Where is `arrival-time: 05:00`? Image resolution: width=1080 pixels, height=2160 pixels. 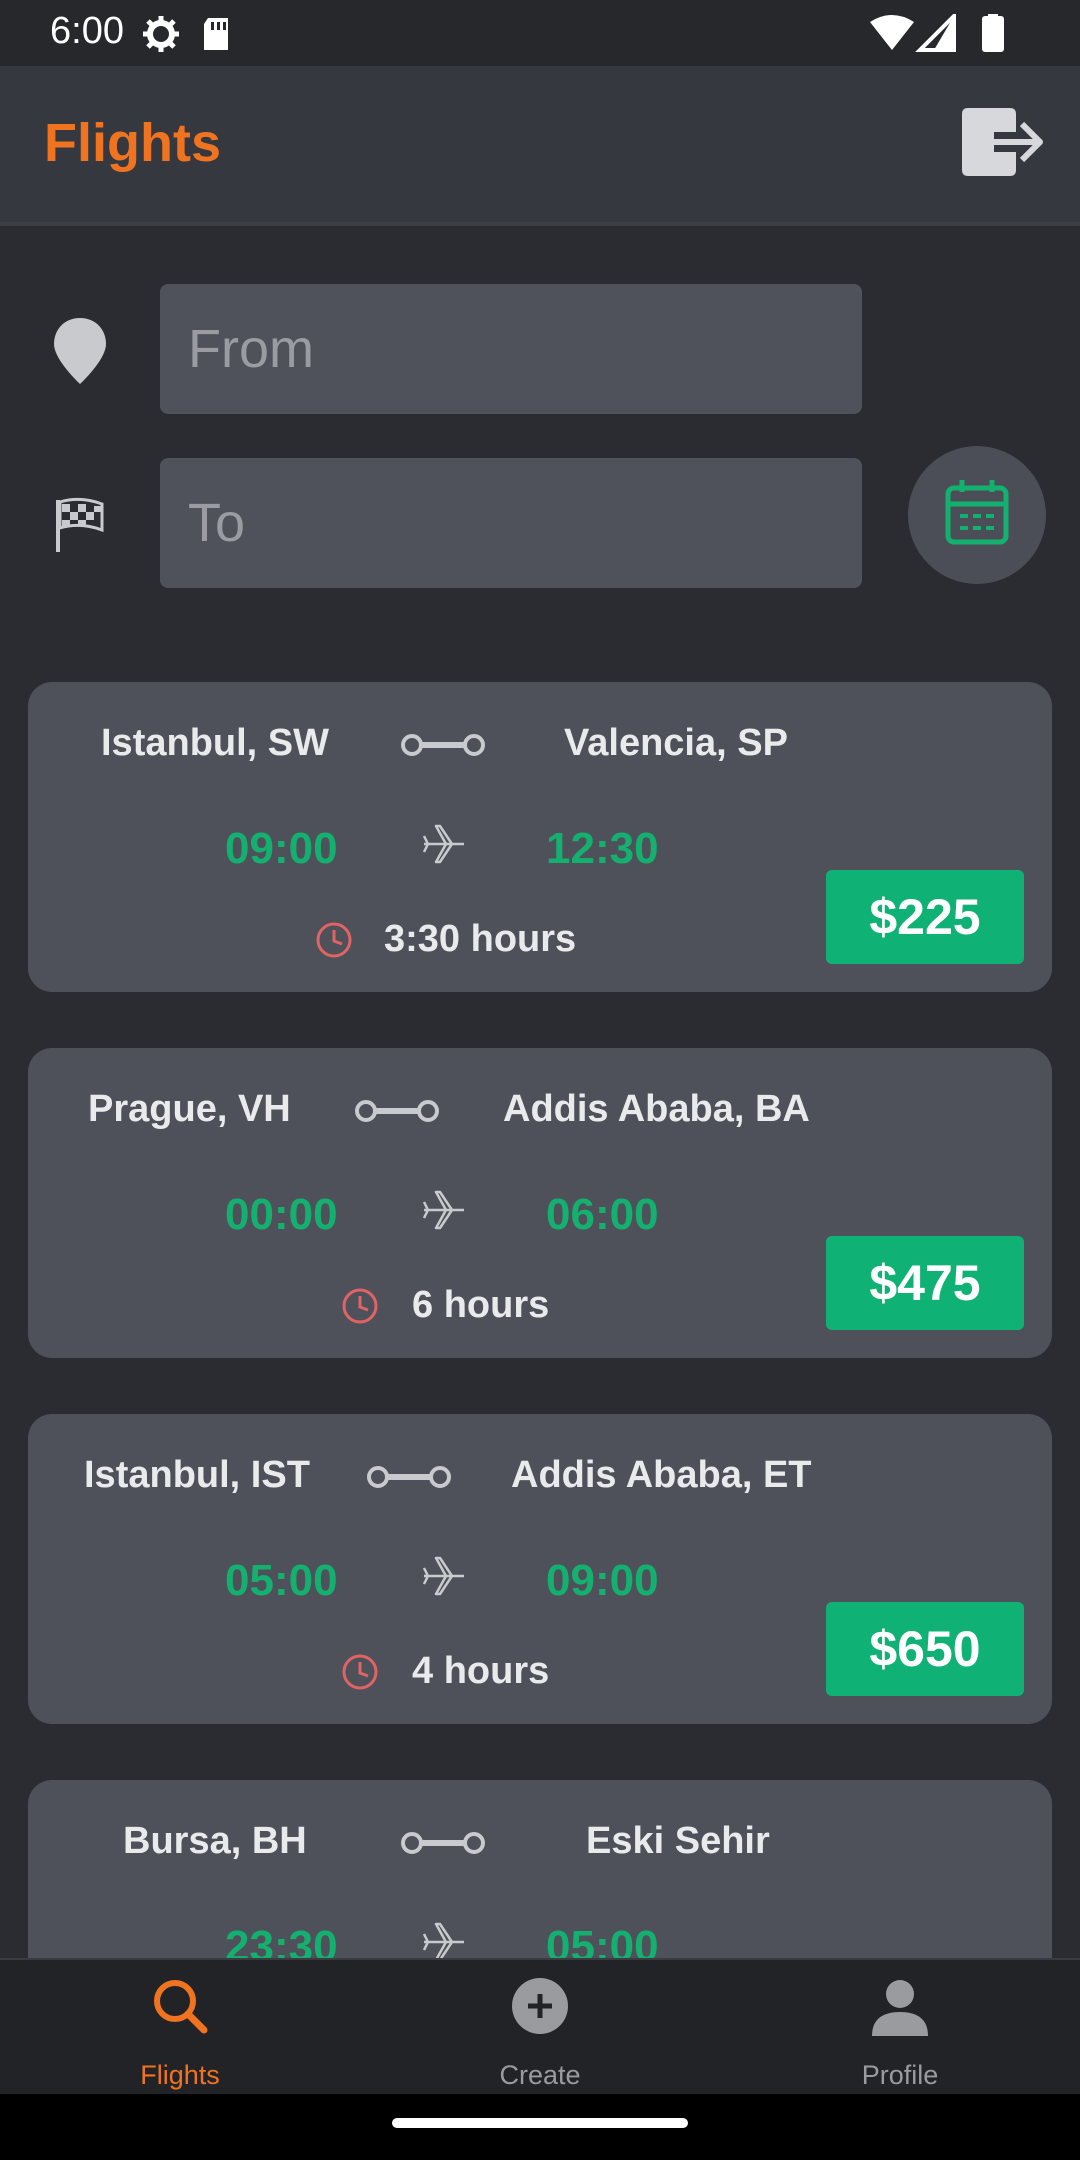
arrival-time: 05:00 is located at coordinates (602, 1940).